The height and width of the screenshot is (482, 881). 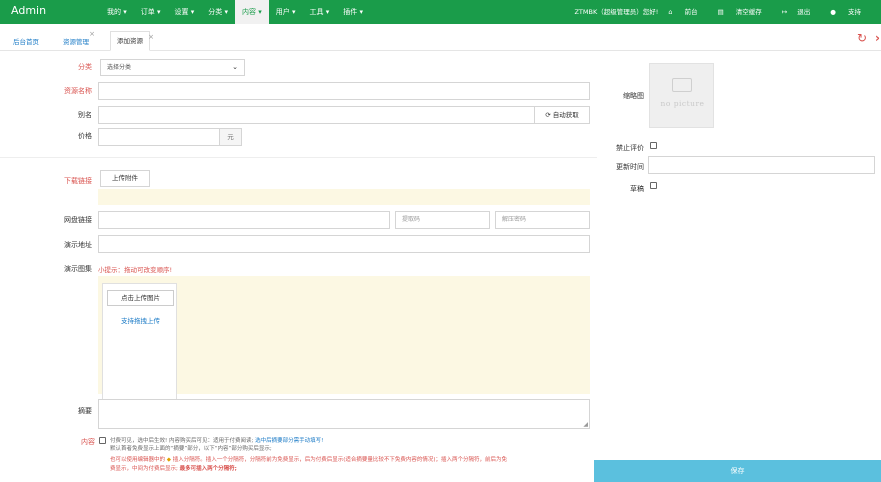 I want to click on menu-content: 内容 ▾, so click(x=252, y=12).